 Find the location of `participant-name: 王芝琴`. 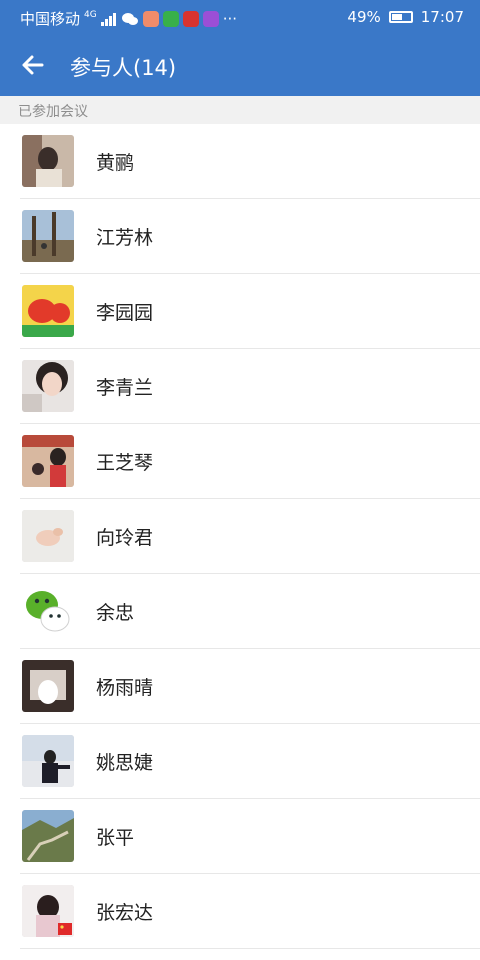

participant-name: 王芝琴 is located at coordinates (125, 463).